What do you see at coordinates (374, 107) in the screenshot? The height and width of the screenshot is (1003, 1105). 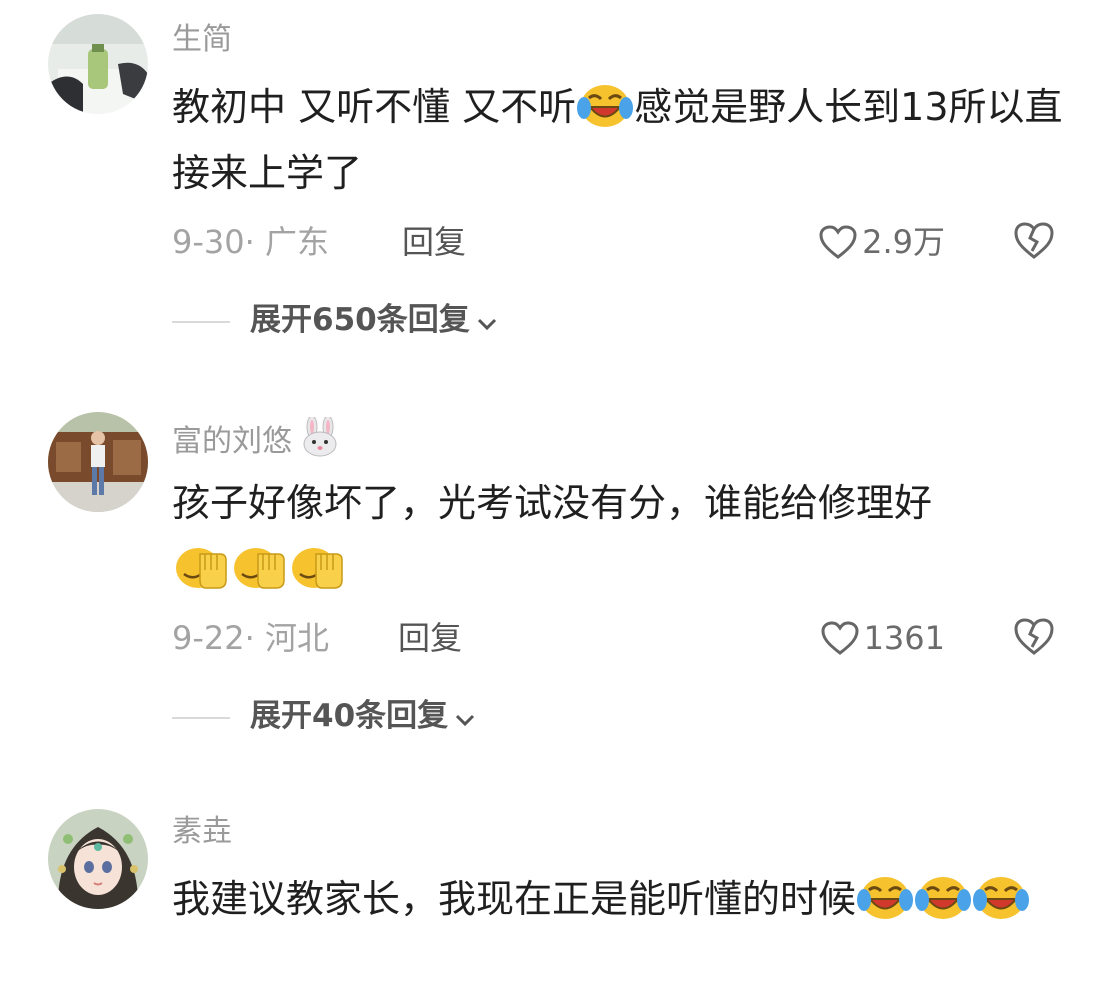 I see `comment-text-part: 教初中 又听不懂 又不听` at bounding box center [374, 107].